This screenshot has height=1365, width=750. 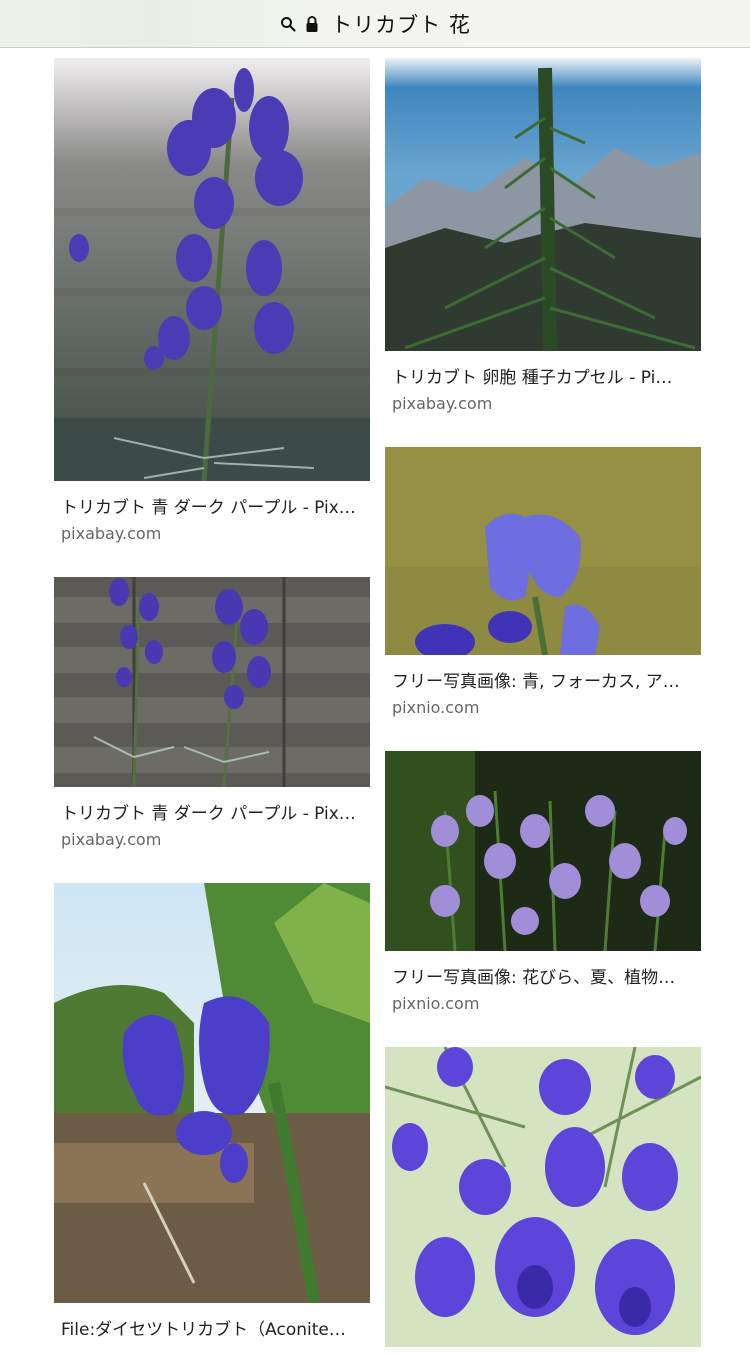 I want to click on address-bar: トリカブト 花, so click(x=375, y=24).